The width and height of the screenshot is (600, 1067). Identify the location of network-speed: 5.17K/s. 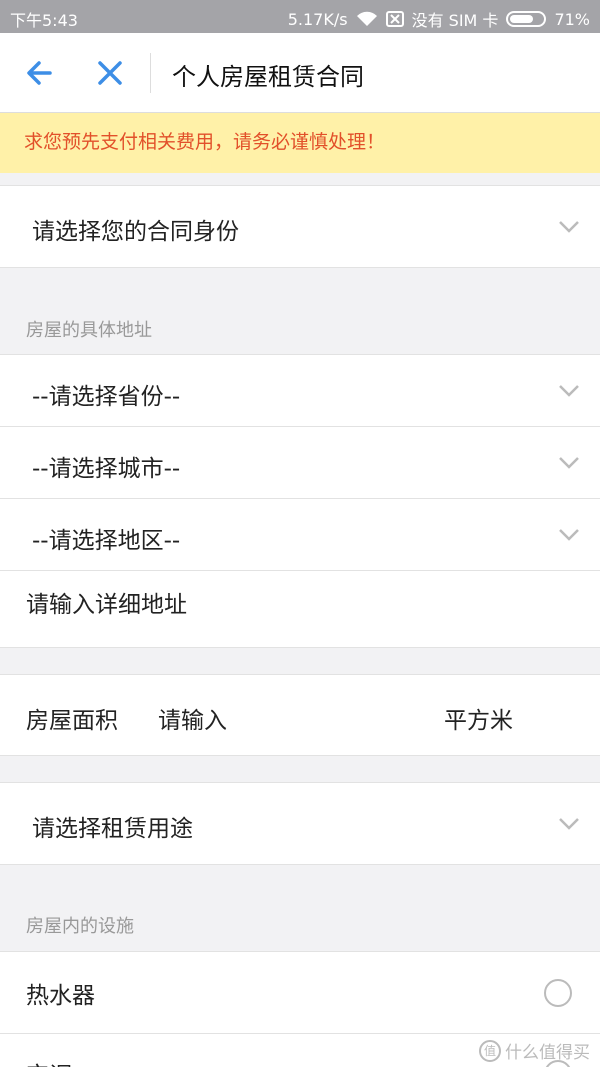
(317, 19).